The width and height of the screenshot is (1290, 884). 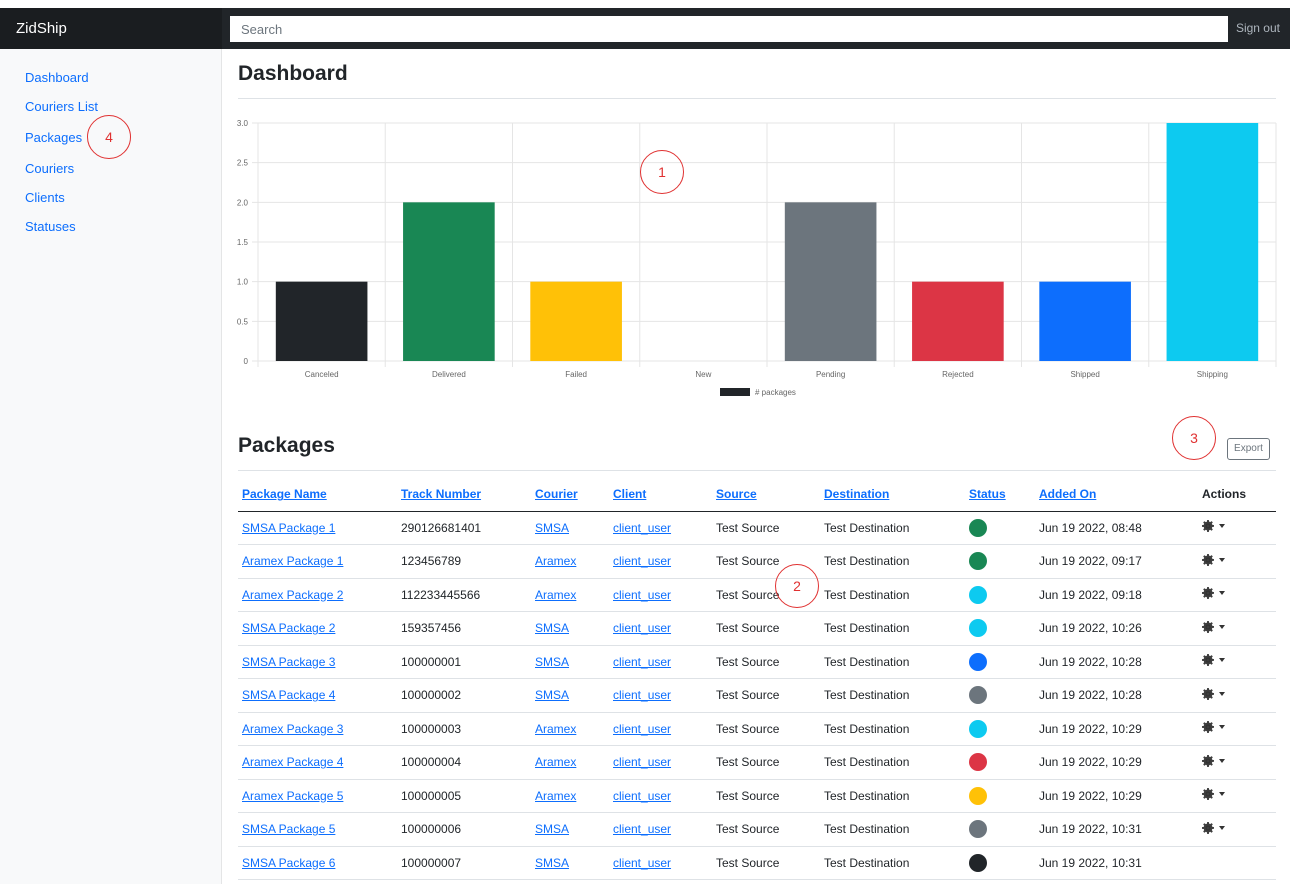 What do you see at coordinates (109, 137) in the screenshot?
I see `annotation-marker-4: 4` at bounding box center [109, 137].